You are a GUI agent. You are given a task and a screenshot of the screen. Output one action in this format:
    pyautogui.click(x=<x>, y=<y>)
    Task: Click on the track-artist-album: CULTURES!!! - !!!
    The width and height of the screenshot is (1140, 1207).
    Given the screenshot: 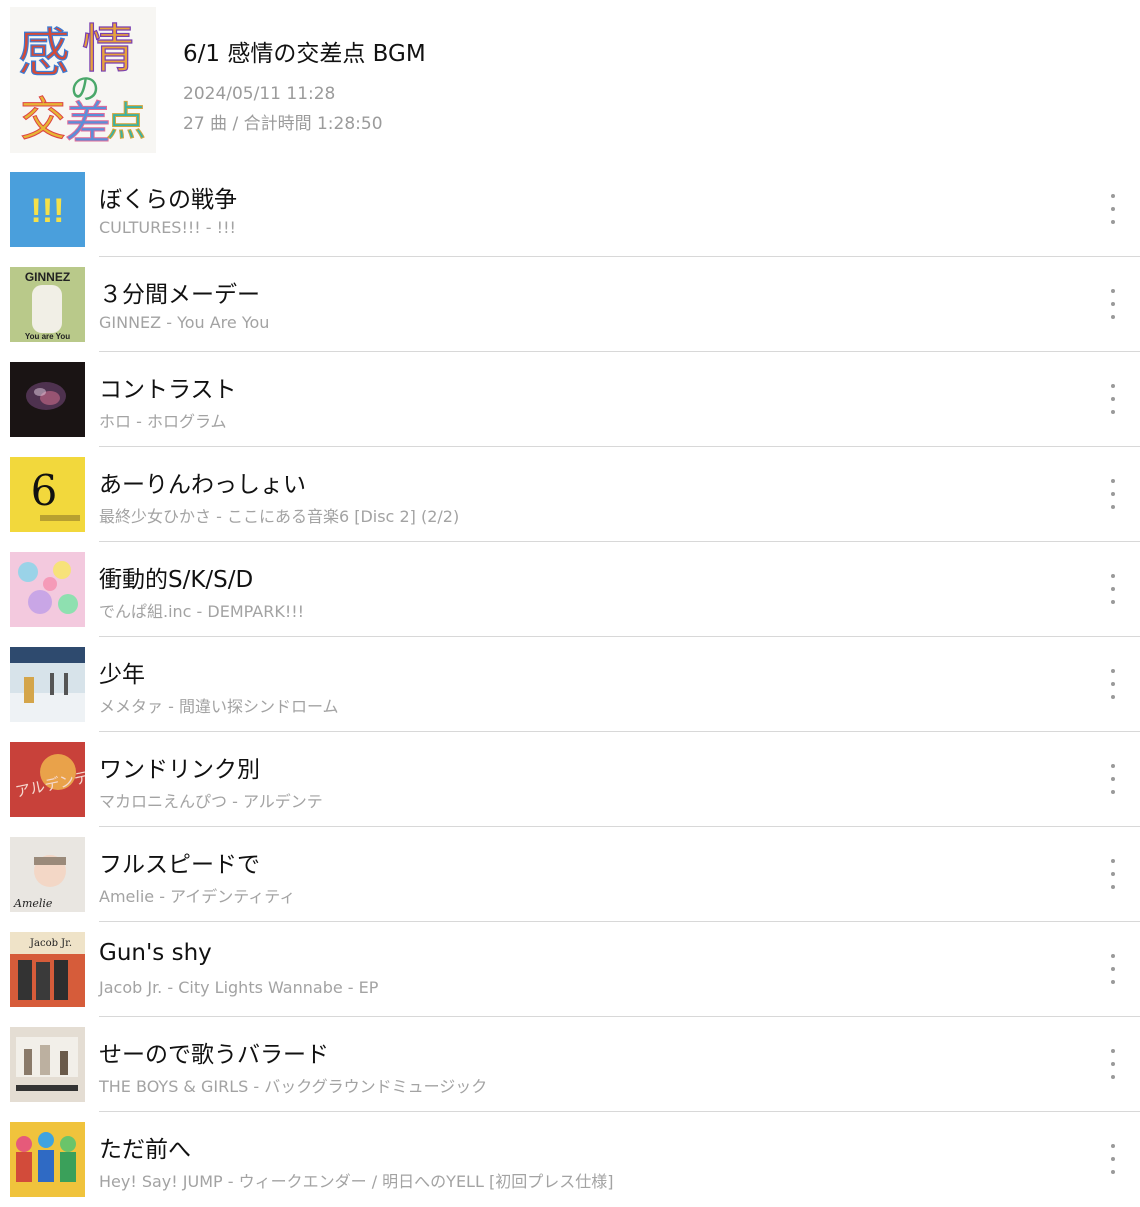 What is the action you would take?
    pyautogui.click(x=167, y=227)
    